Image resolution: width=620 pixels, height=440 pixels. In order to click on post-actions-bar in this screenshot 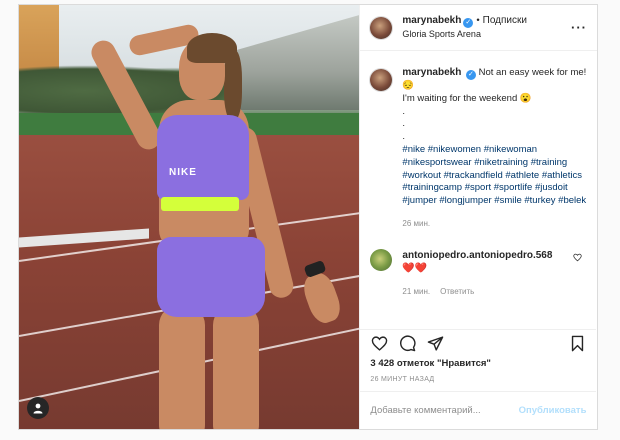, I will do `click(478, 343)`.